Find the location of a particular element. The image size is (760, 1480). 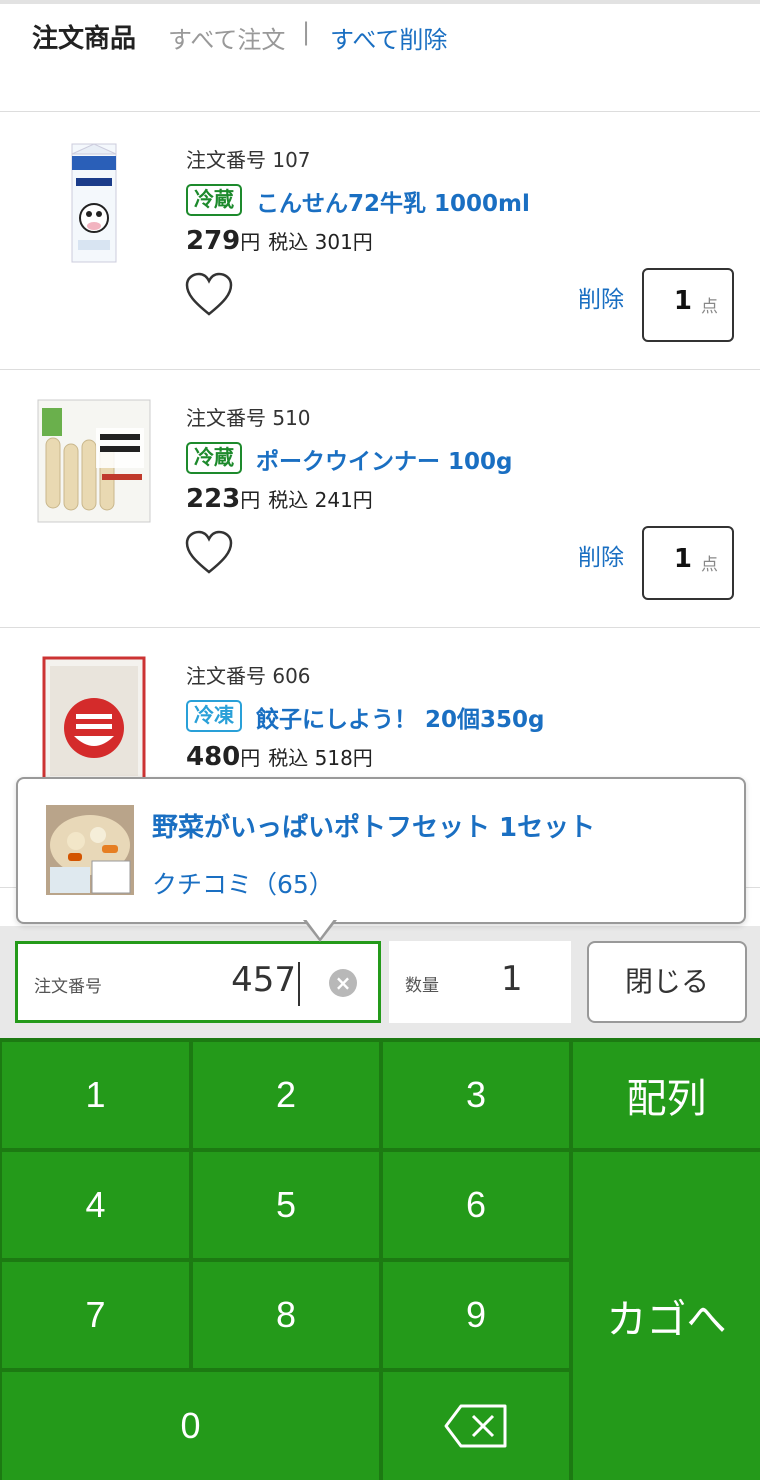

quantity-field: 数量 1 is located at coordinates (480, 982).